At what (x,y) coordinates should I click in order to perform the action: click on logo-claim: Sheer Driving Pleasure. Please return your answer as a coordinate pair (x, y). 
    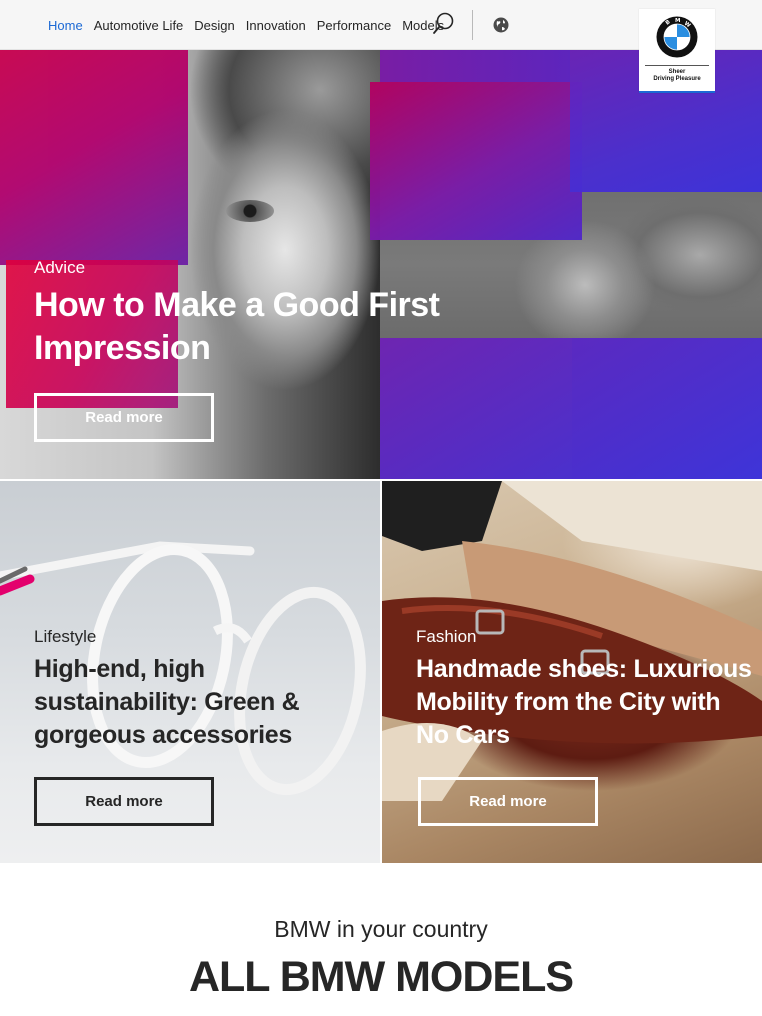
    Looking at the image, I should click on (677, 76).